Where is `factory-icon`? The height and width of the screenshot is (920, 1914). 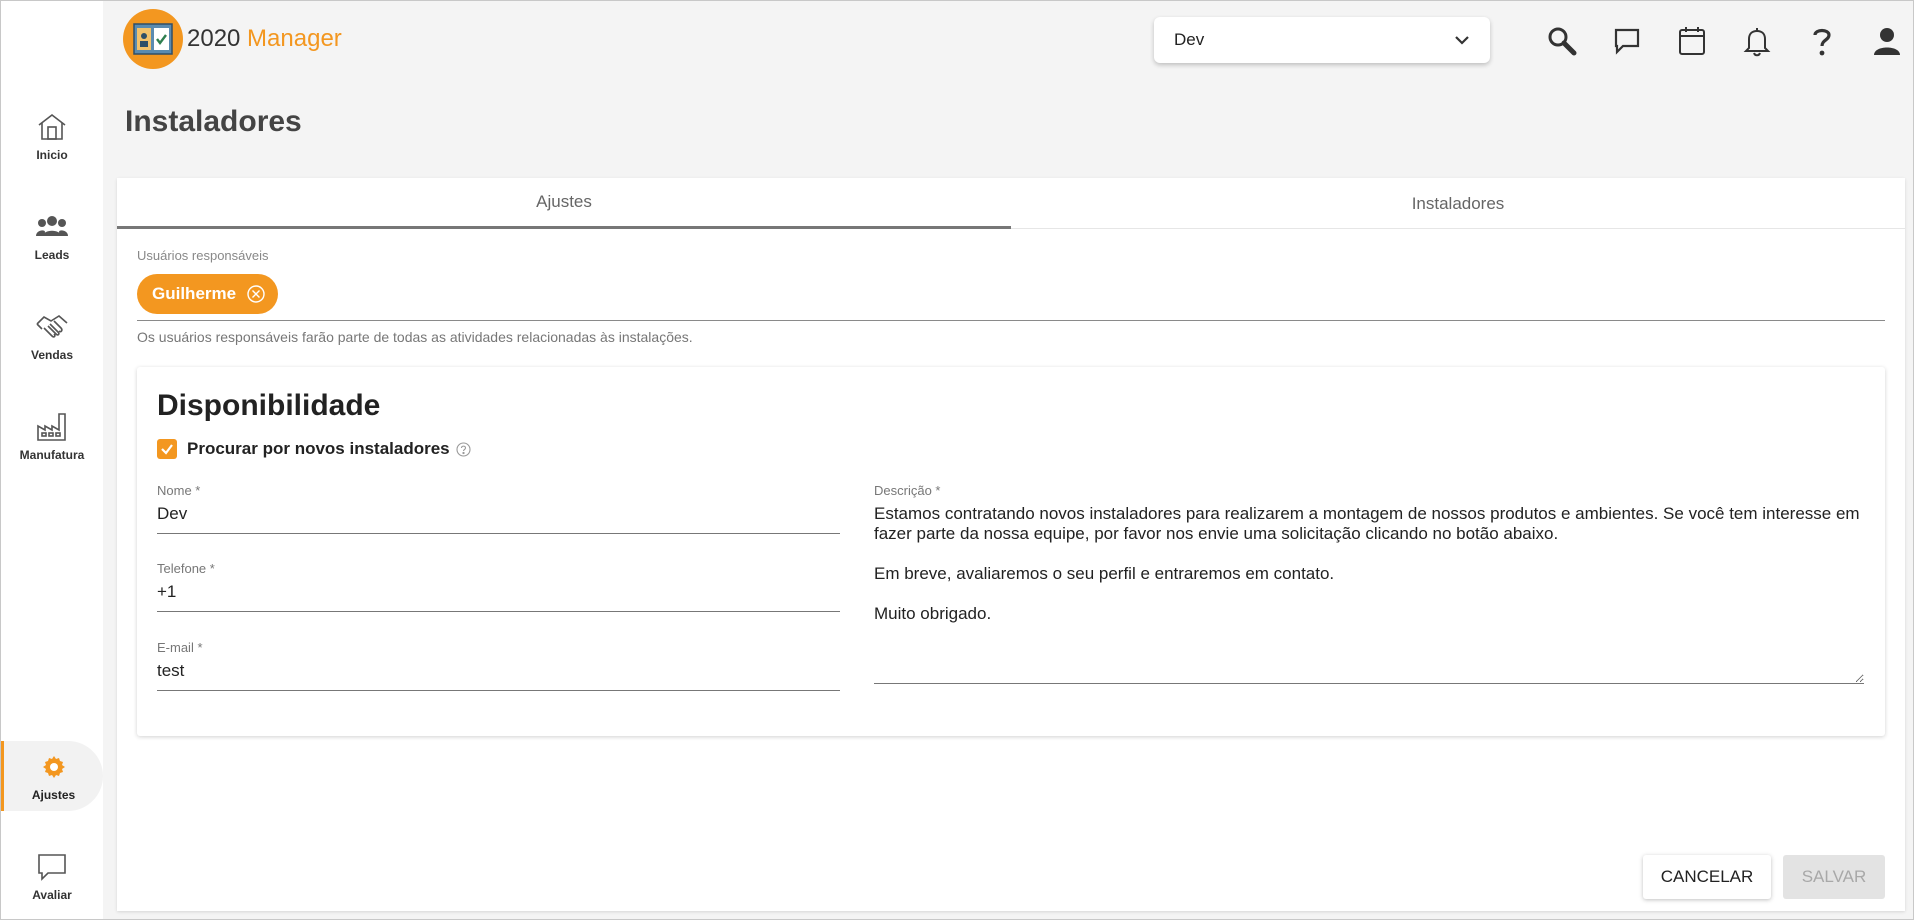 factory-icon is located at coordinates (52, 427).